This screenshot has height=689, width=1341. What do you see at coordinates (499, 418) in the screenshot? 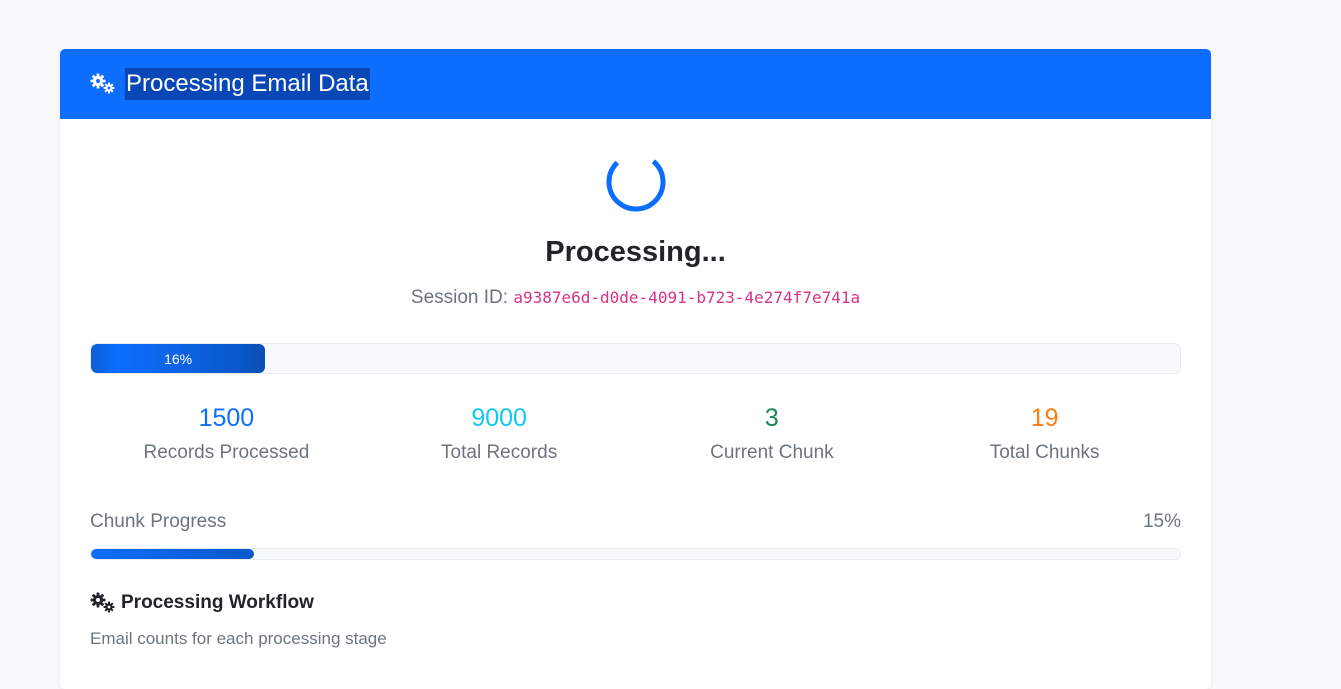
I see `stat-value: 9000` at bounding box center [499, 418].